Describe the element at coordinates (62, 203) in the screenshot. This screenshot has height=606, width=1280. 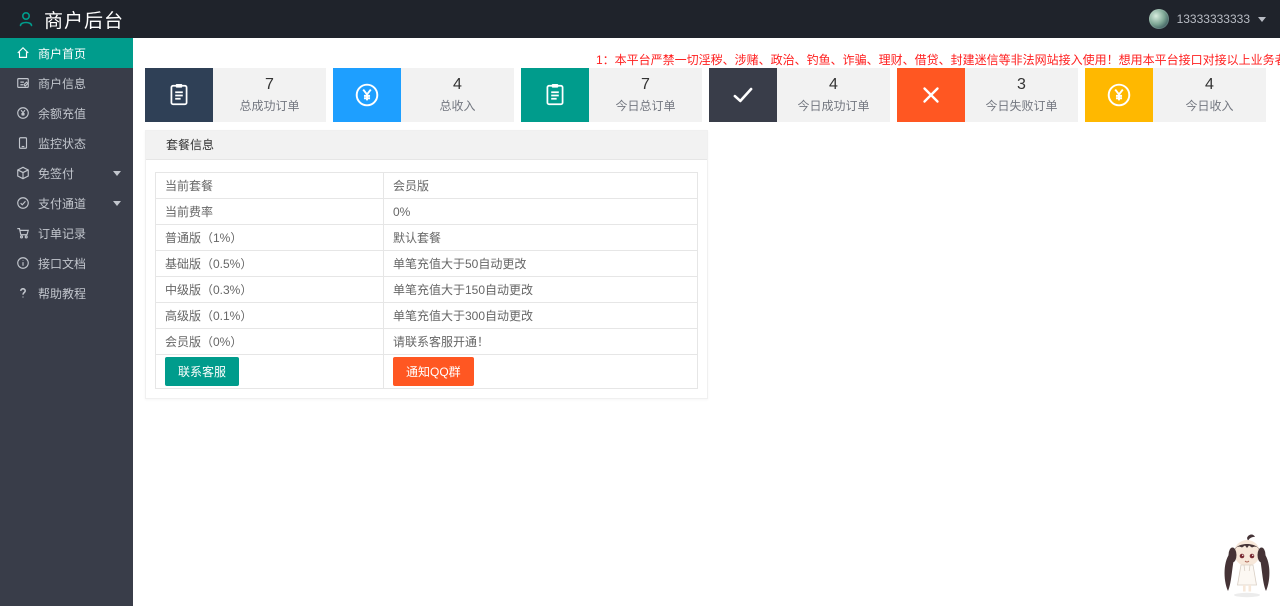
I see `sidebar-item-label: 支付通道` at that location.